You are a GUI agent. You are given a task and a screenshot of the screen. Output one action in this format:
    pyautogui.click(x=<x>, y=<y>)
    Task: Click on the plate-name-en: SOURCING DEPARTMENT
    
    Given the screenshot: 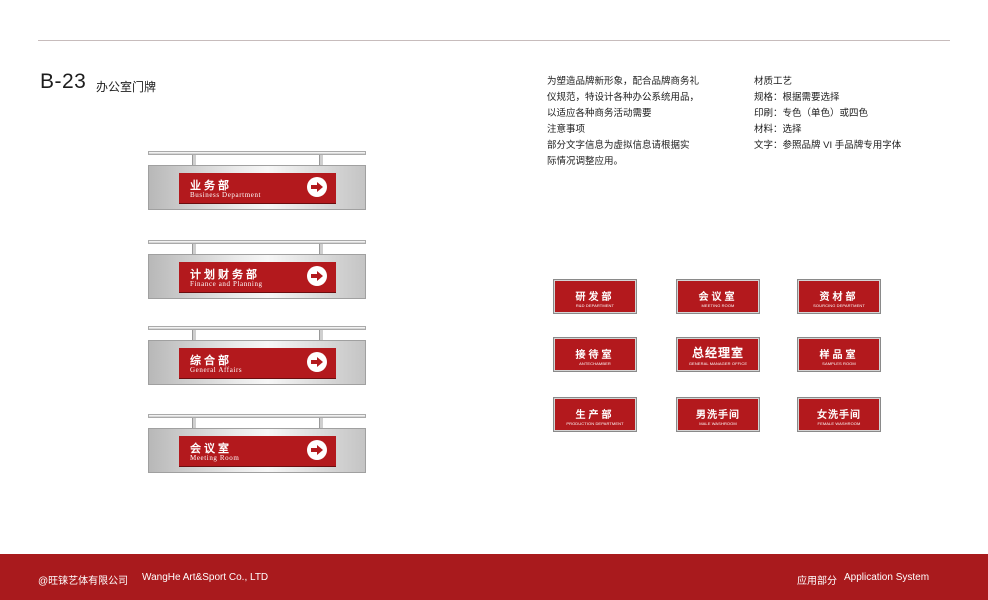 What is the action you would take?
    pyautogui.click(x=839, y=305)
    